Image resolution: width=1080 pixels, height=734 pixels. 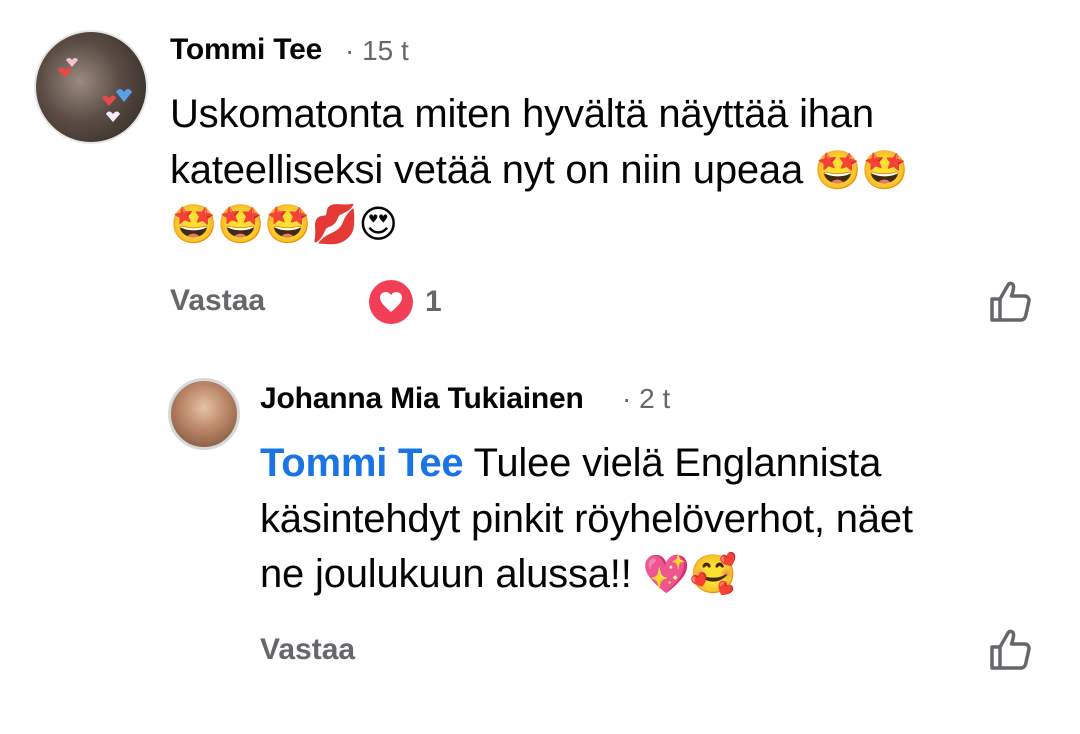 I want to click on reply-timestamp: · 2 t, so click(x=646, y=399).